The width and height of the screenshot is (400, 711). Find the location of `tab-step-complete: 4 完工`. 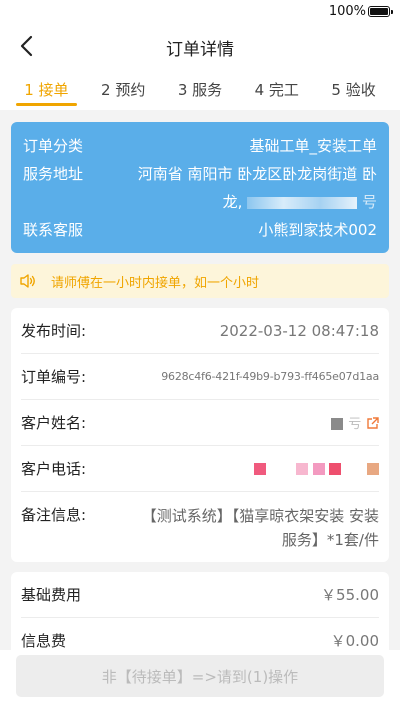

tab-step-complete: 4 完工 is located at coordinates (276, 89).